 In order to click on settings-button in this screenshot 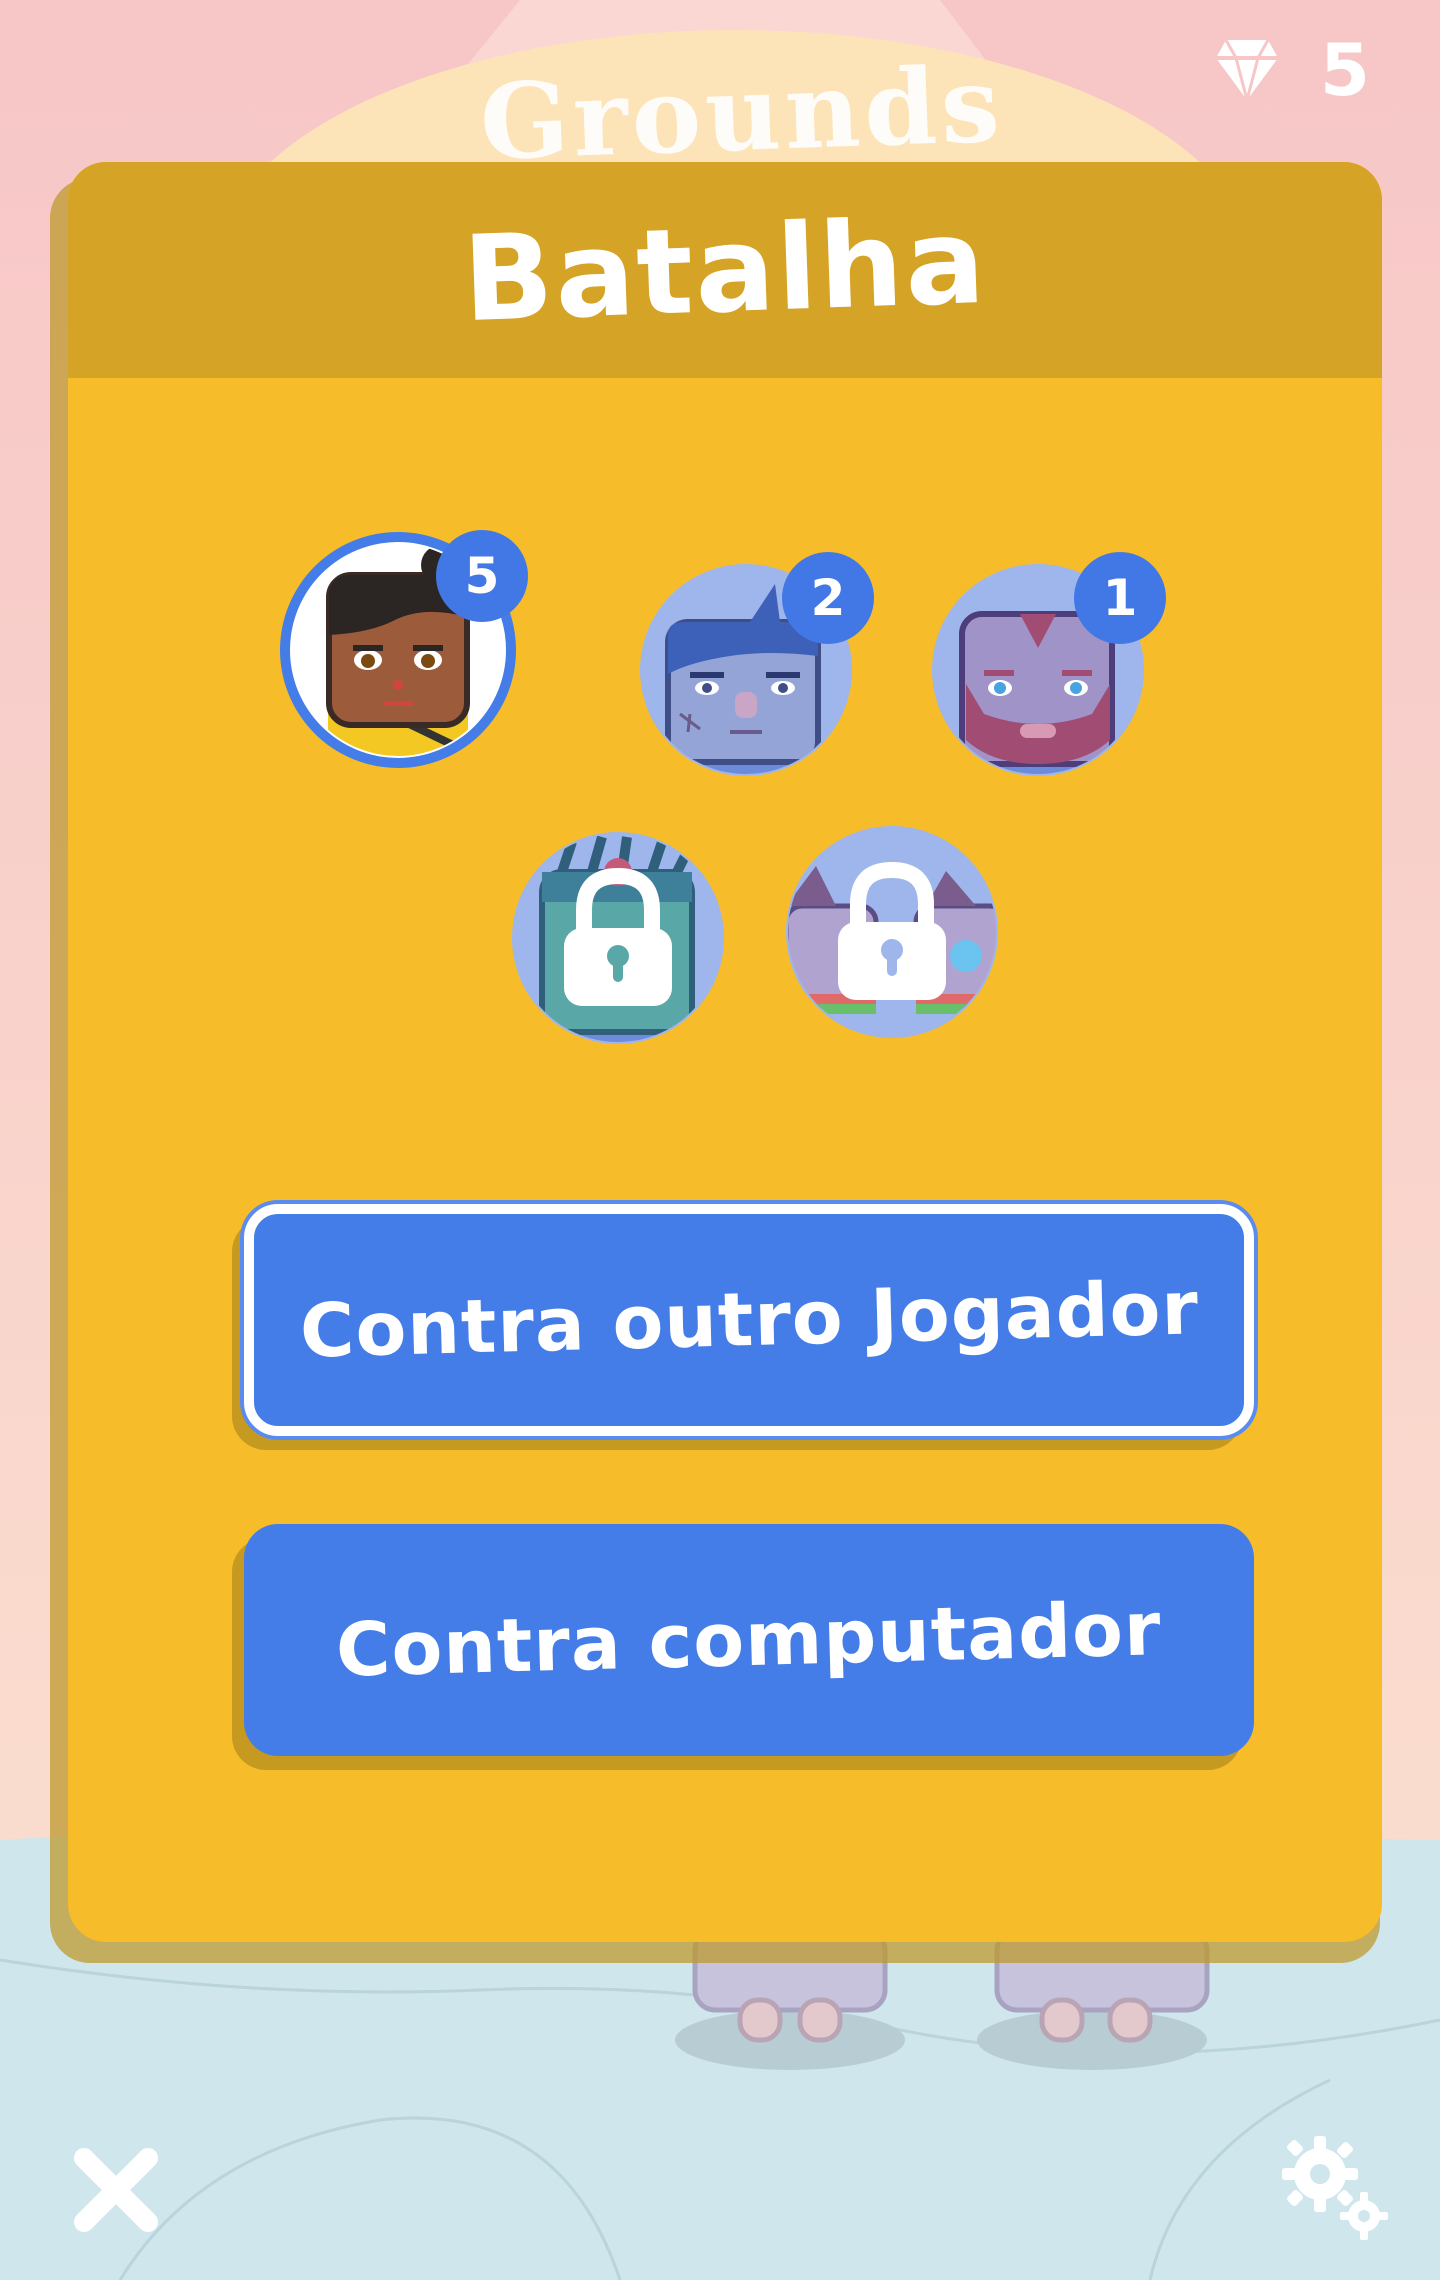, I will do `click(1334, 2188)`.